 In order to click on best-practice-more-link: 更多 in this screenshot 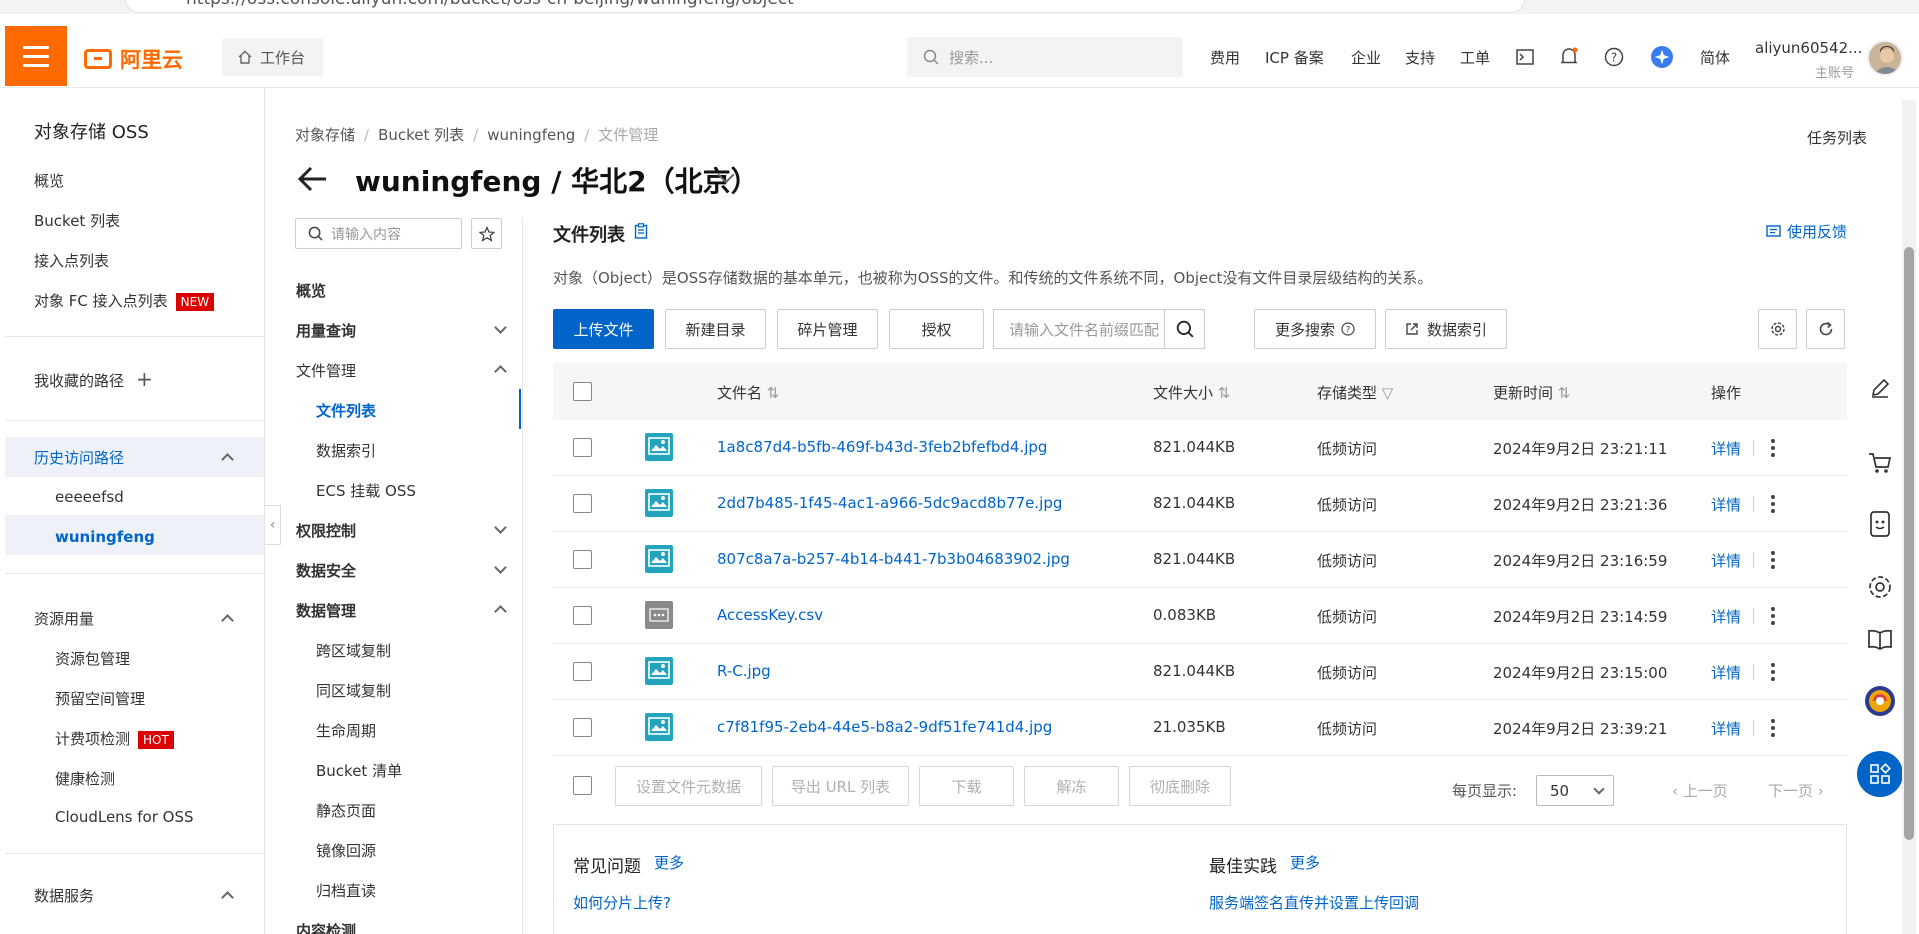, I will do `click(1305, 862)`.